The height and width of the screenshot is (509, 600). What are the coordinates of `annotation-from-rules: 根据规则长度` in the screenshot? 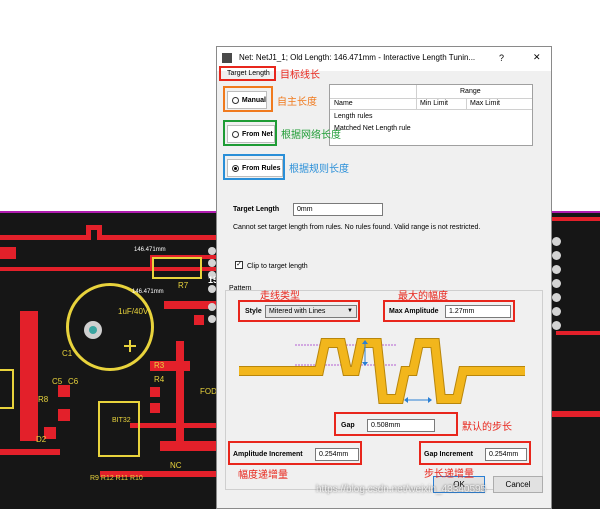 It's located at (319, 169).